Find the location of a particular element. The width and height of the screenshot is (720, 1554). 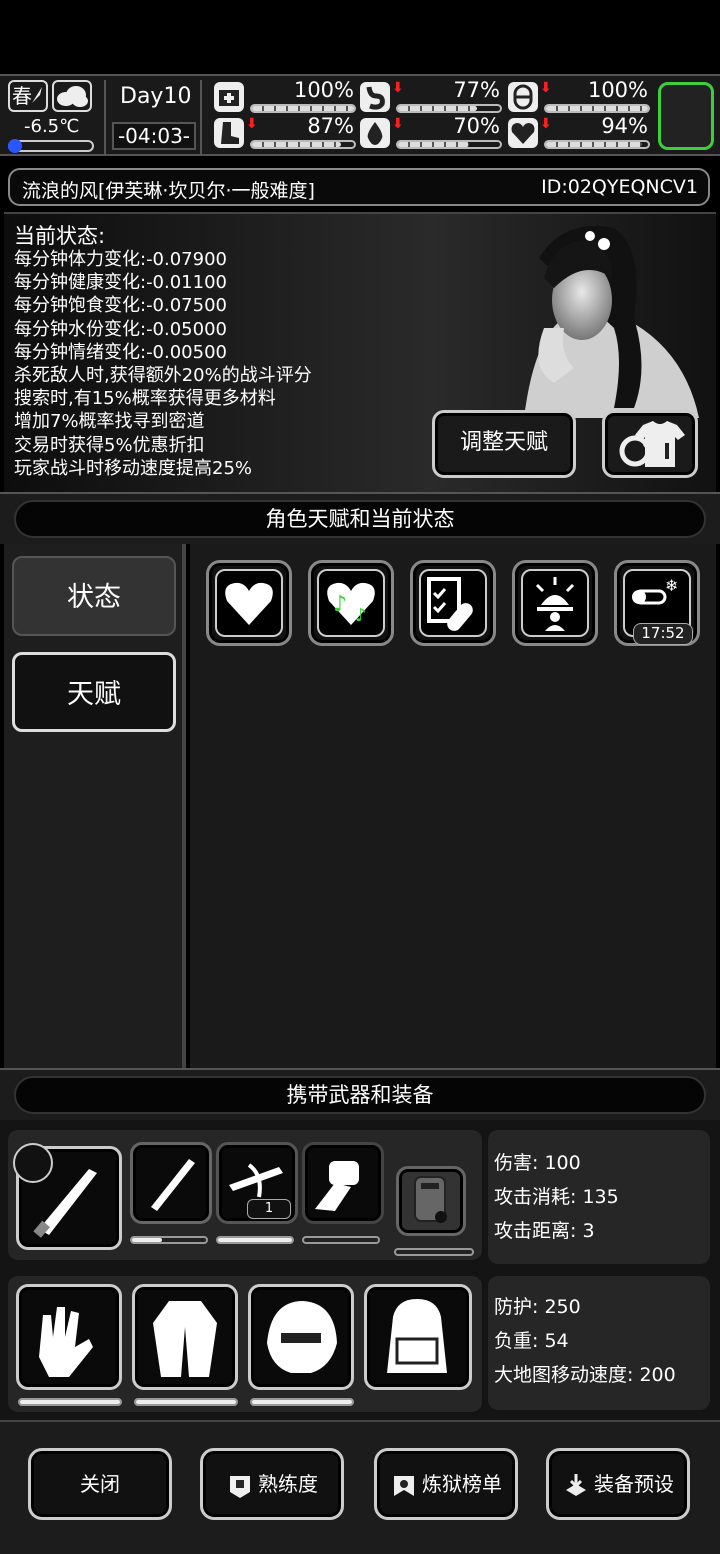

stamina-pct: 87% is located at coordinates (330, 126).